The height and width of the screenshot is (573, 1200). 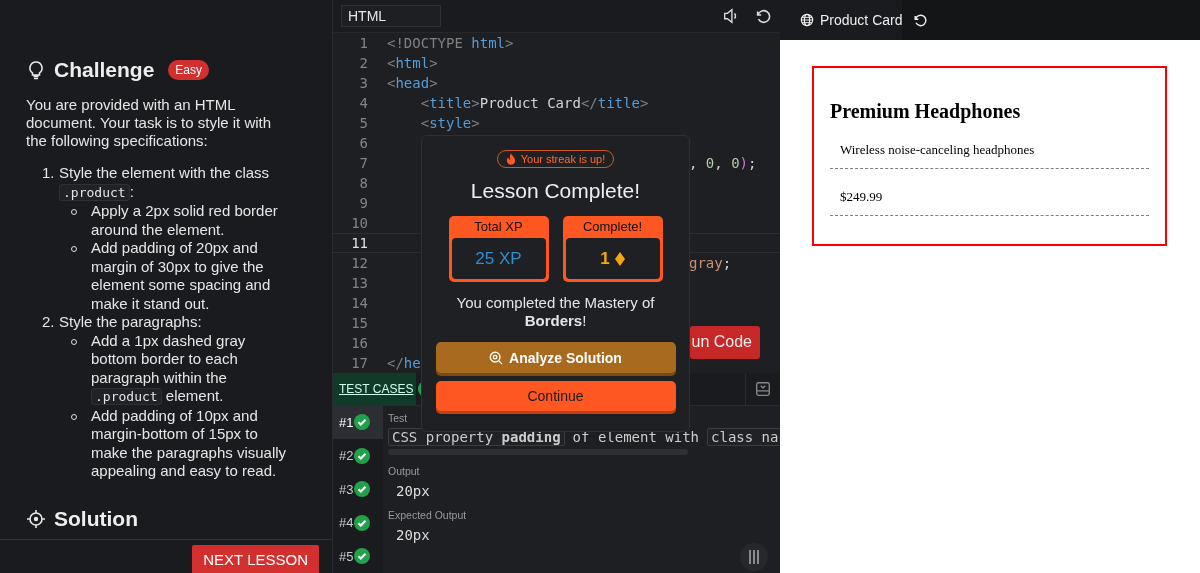 I want to click on challenge-description: You are provided with an HTML document. Your task is to style it with the following specifications:, so click(x=149, y=123).